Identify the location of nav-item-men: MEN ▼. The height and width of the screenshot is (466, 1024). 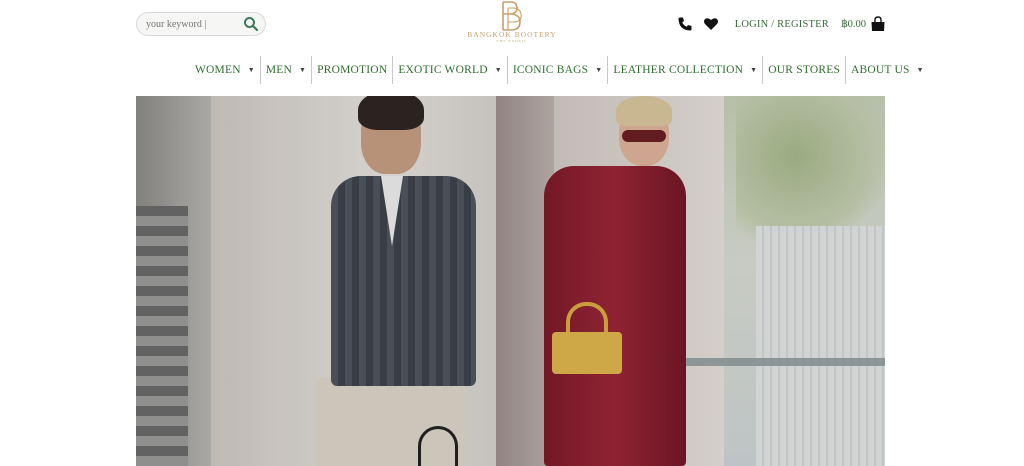
(285, 70).